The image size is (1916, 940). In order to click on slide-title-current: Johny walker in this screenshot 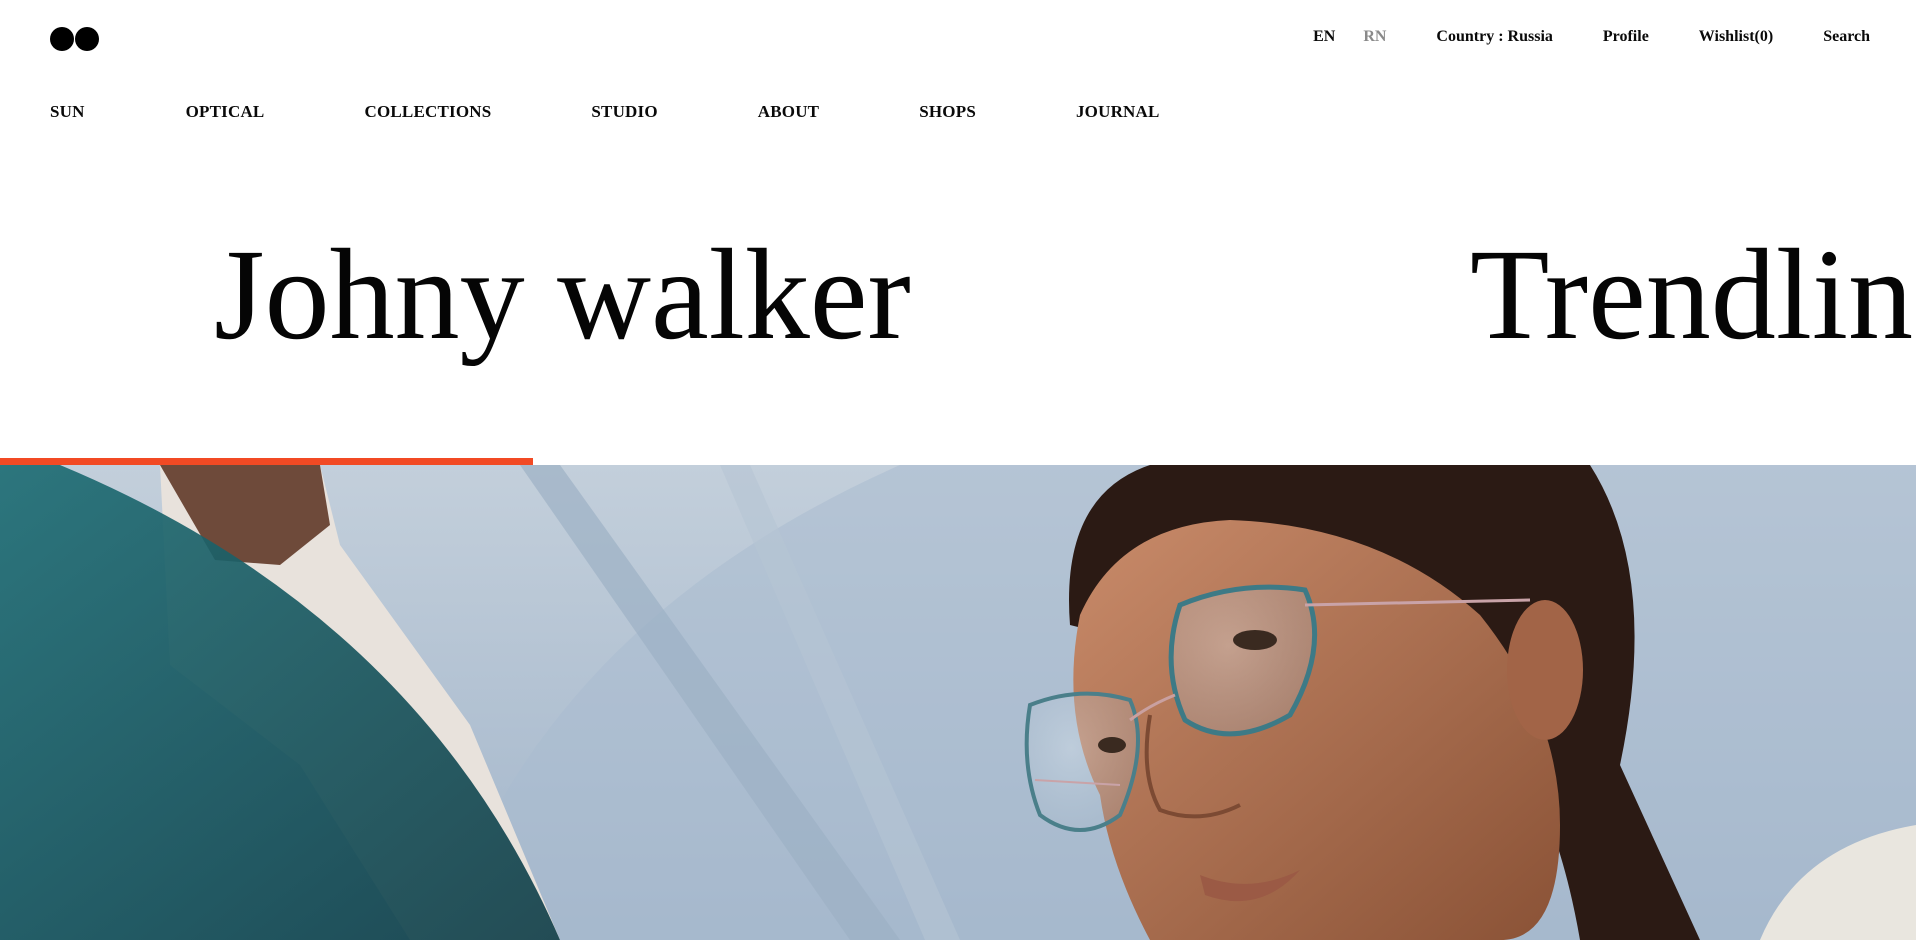, I will do `click(562, 295)`.